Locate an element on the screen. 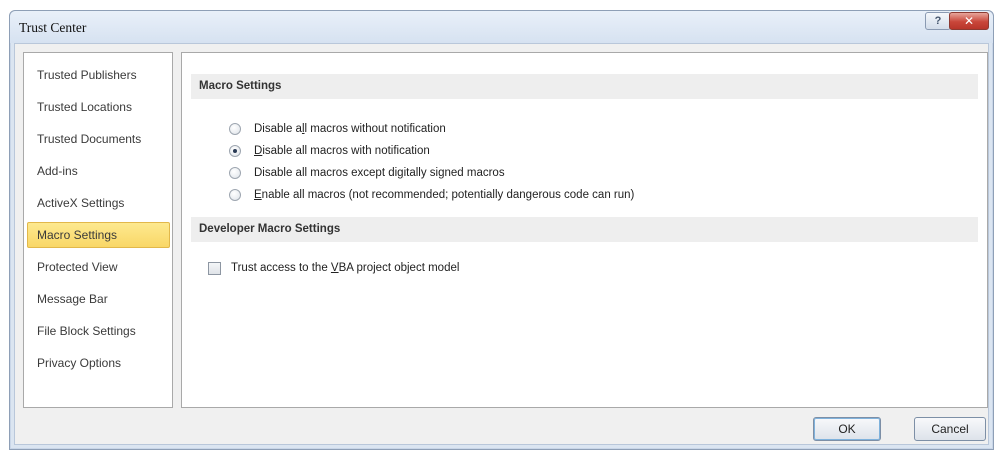 Image resolution: width=1005 pixels, height=458 pixels. title-bar: Trust Center ? ✕ is located at coordinates (501, 27).